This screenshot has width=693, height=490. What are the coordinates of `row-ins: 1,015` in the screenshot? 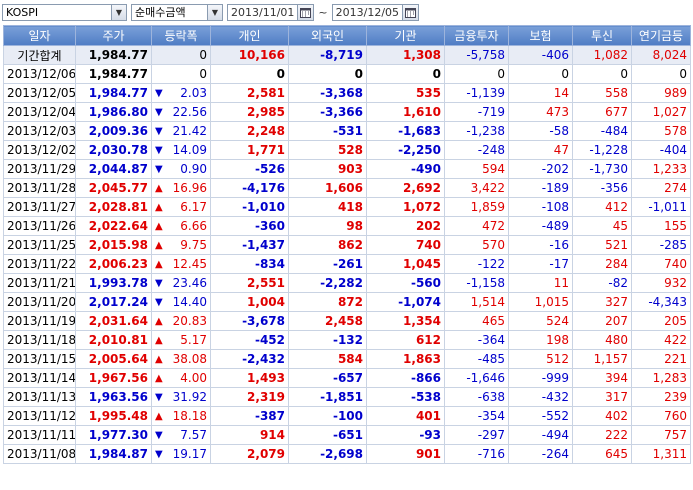 It's located at (540, 302).